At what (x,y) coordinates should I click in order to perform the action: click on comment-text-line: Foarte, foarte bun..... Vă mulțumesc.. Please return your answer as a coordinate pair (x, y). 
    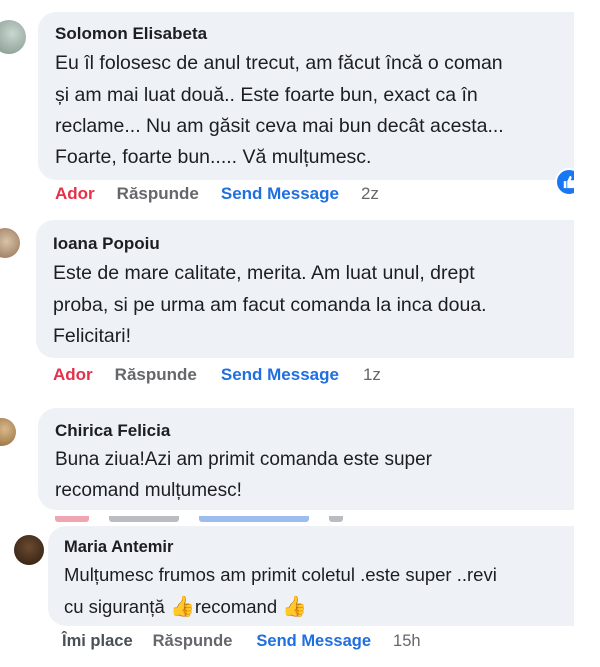
    Looking at the image, I should click on (213, 157).